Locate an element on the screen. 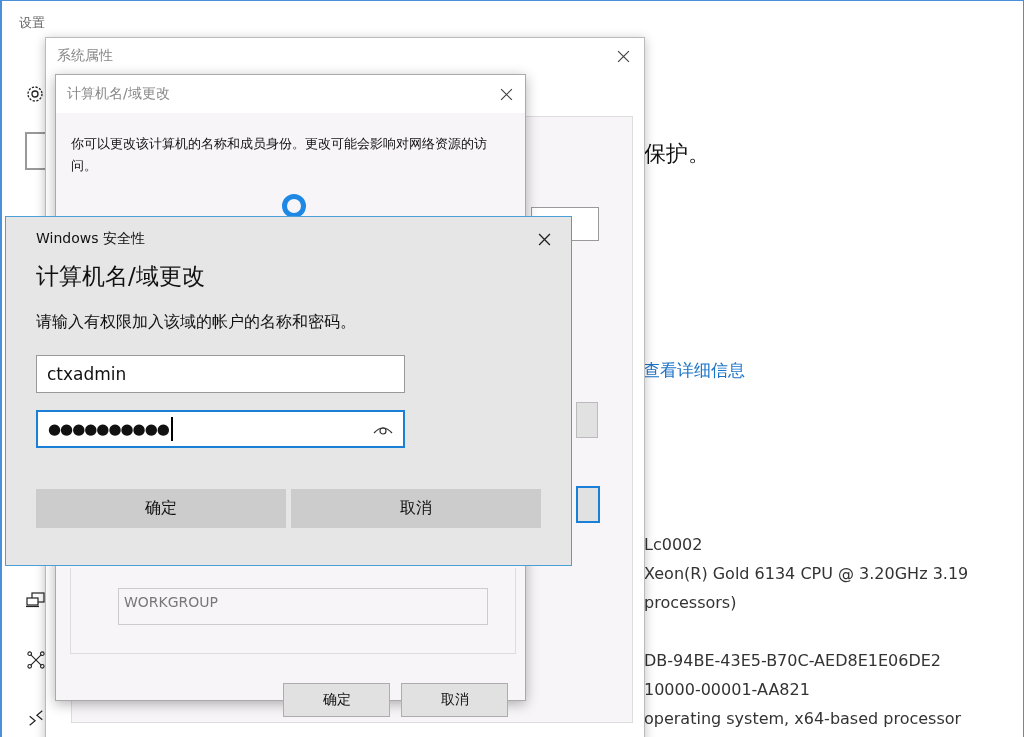  remote-icon is located at coordinates (36, 718).